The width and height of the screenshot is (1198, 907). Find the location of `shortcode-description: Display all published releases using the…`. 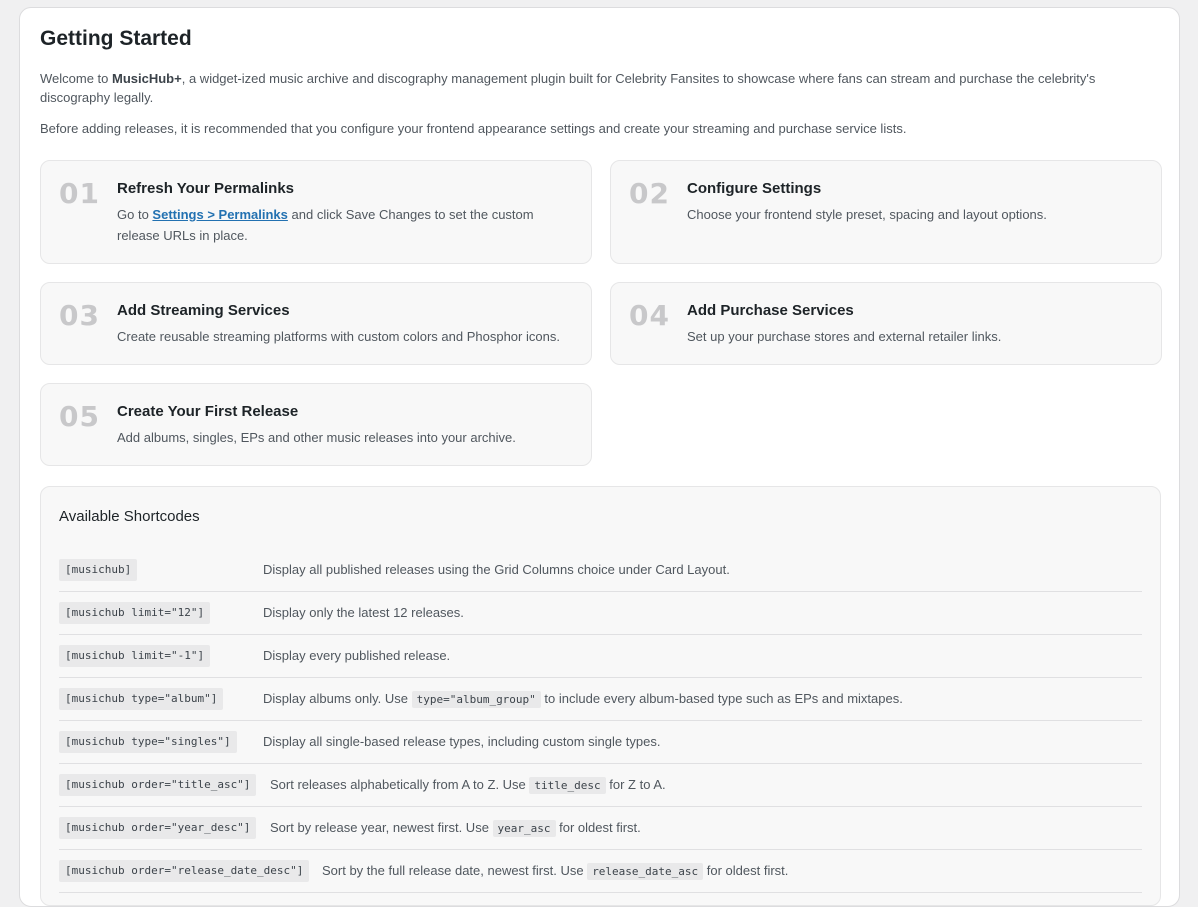

shortcode-description: Display all published releases using the… is located at coordinates (496, 569).